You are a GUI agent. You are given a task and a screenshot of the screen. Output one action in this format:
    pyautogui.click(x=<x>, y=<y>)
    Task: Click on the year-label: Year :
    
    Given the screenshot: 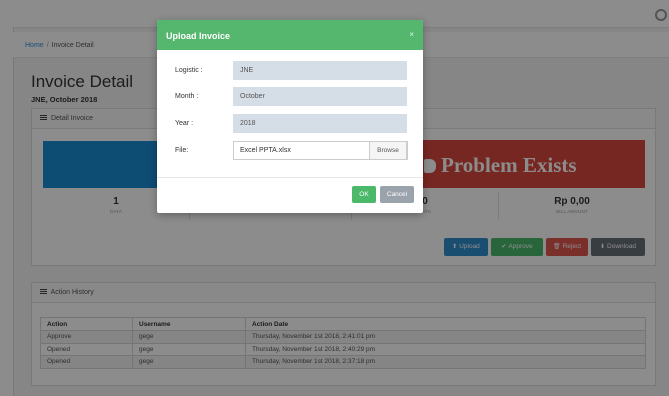 What is the action you would take?
    pyautogui.click(x=184, y=123)
    